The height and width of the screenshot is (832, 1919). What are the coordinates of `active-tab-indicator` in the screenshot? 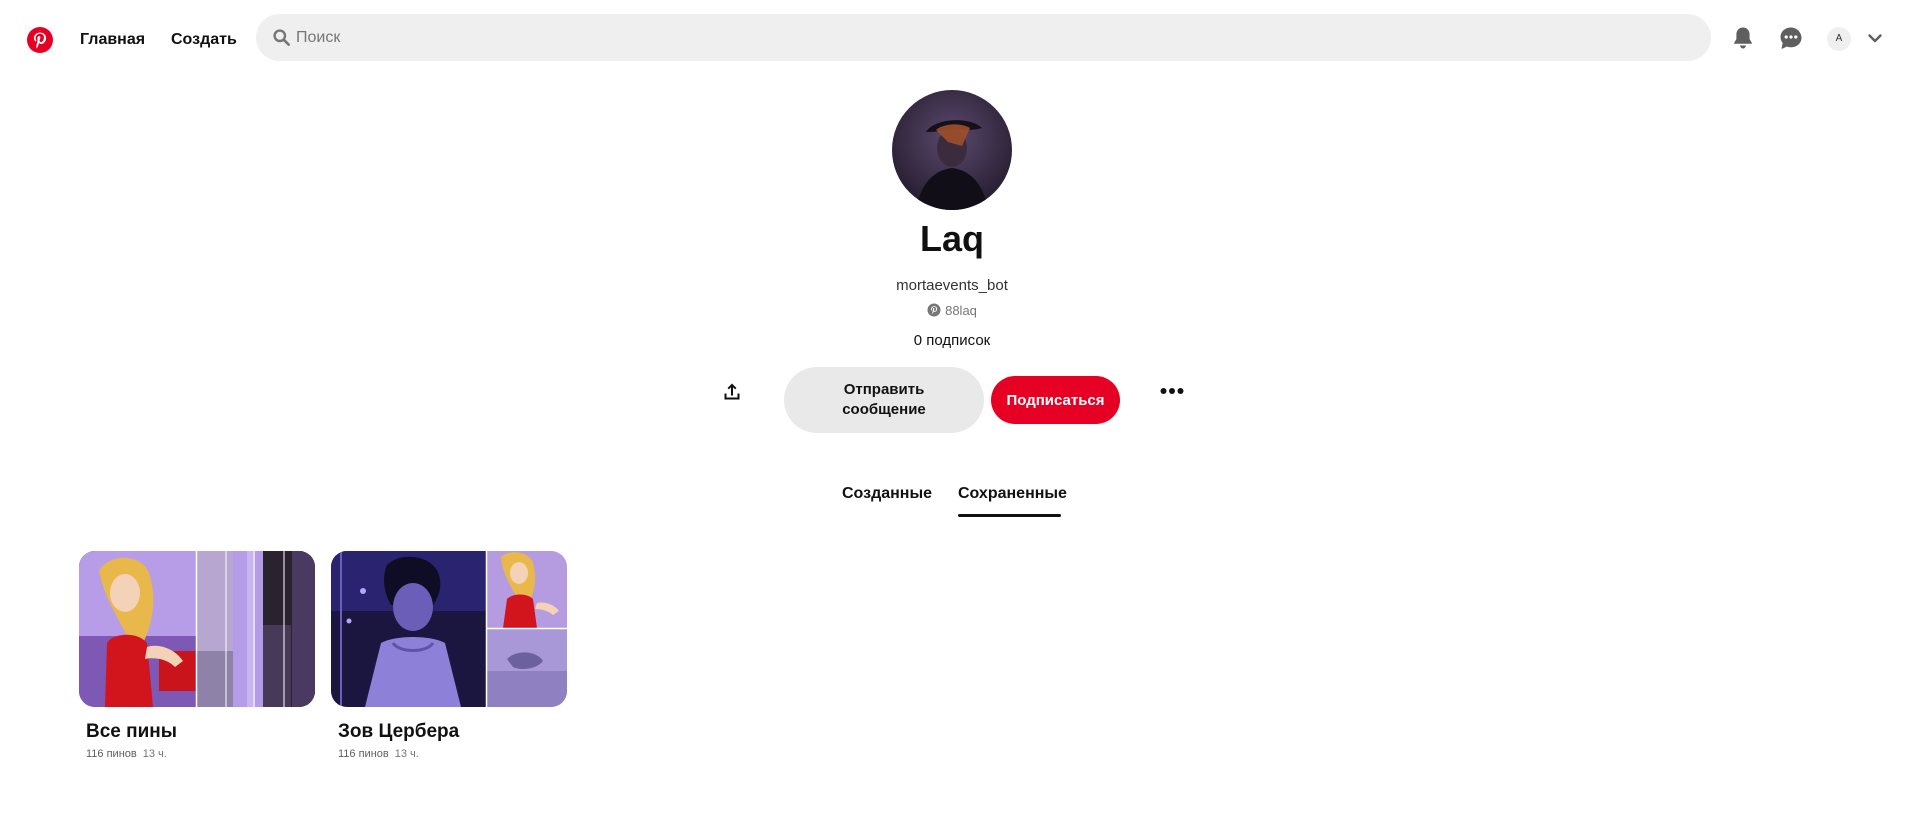 It's located at (1009, 515).